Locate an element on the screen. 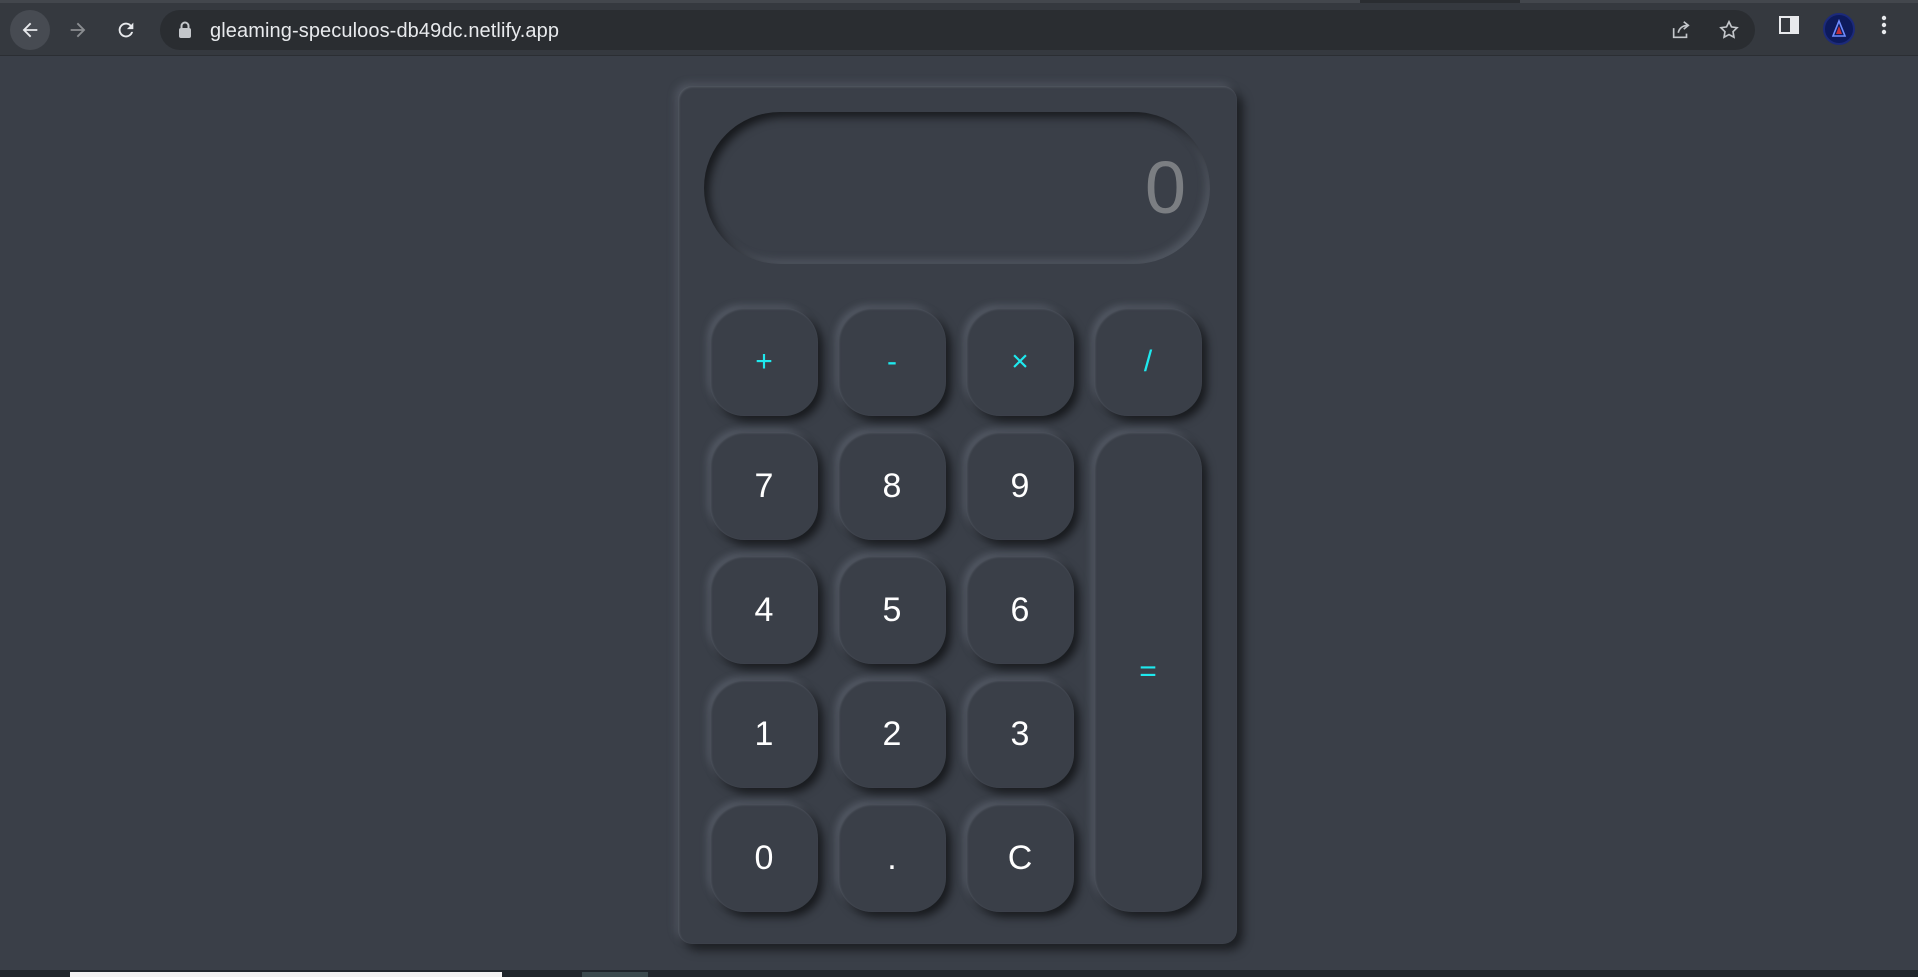 This screenshot has width=1918, height=977. digit-4-button: 4 is located at coordinates (764, 610).